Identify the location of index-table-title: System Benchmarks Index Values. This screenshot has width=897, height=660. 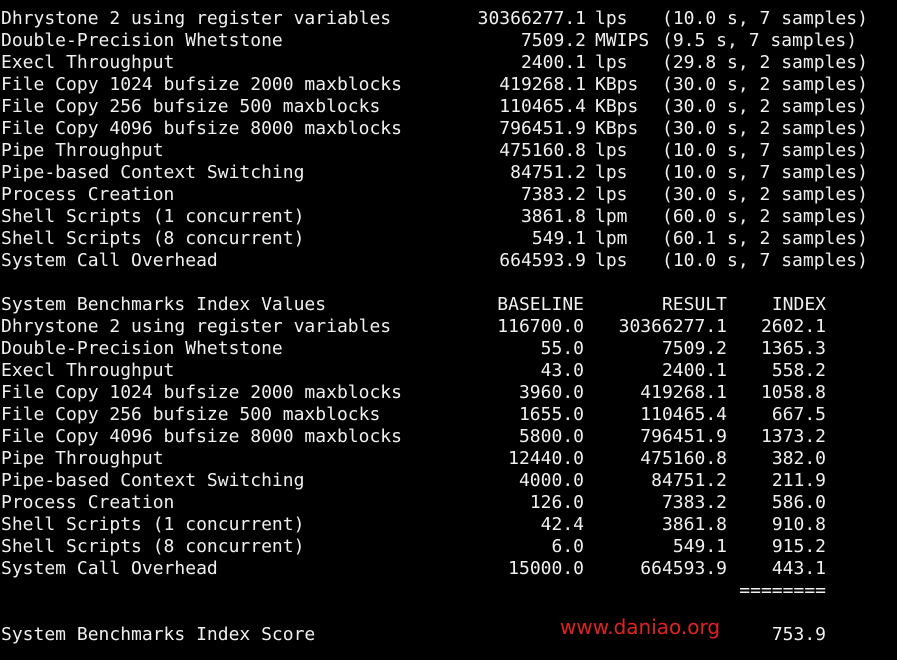
(164, 304).